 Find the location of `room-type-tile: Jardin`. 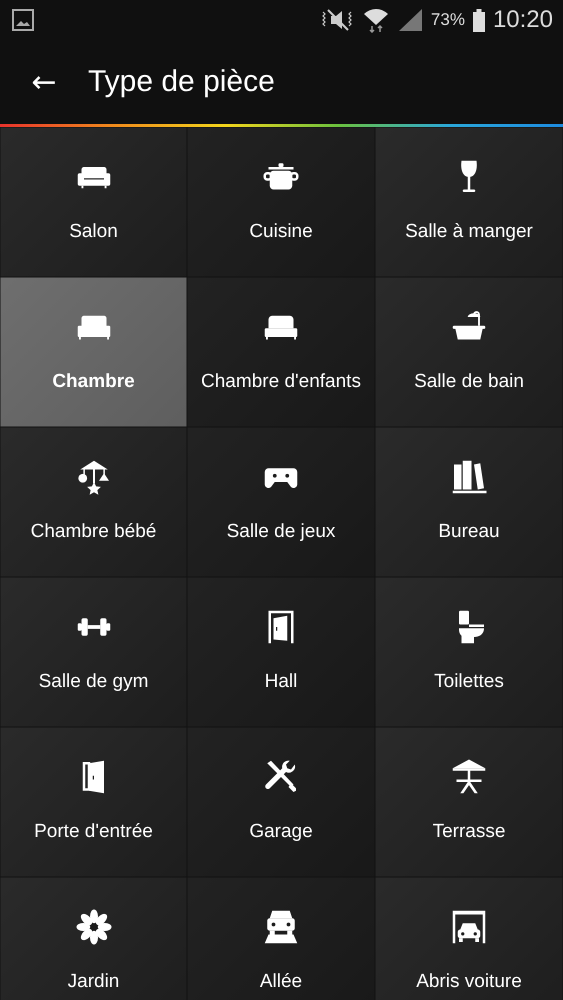

room-type-tile: Jardin is located at coordinates (93, 938).